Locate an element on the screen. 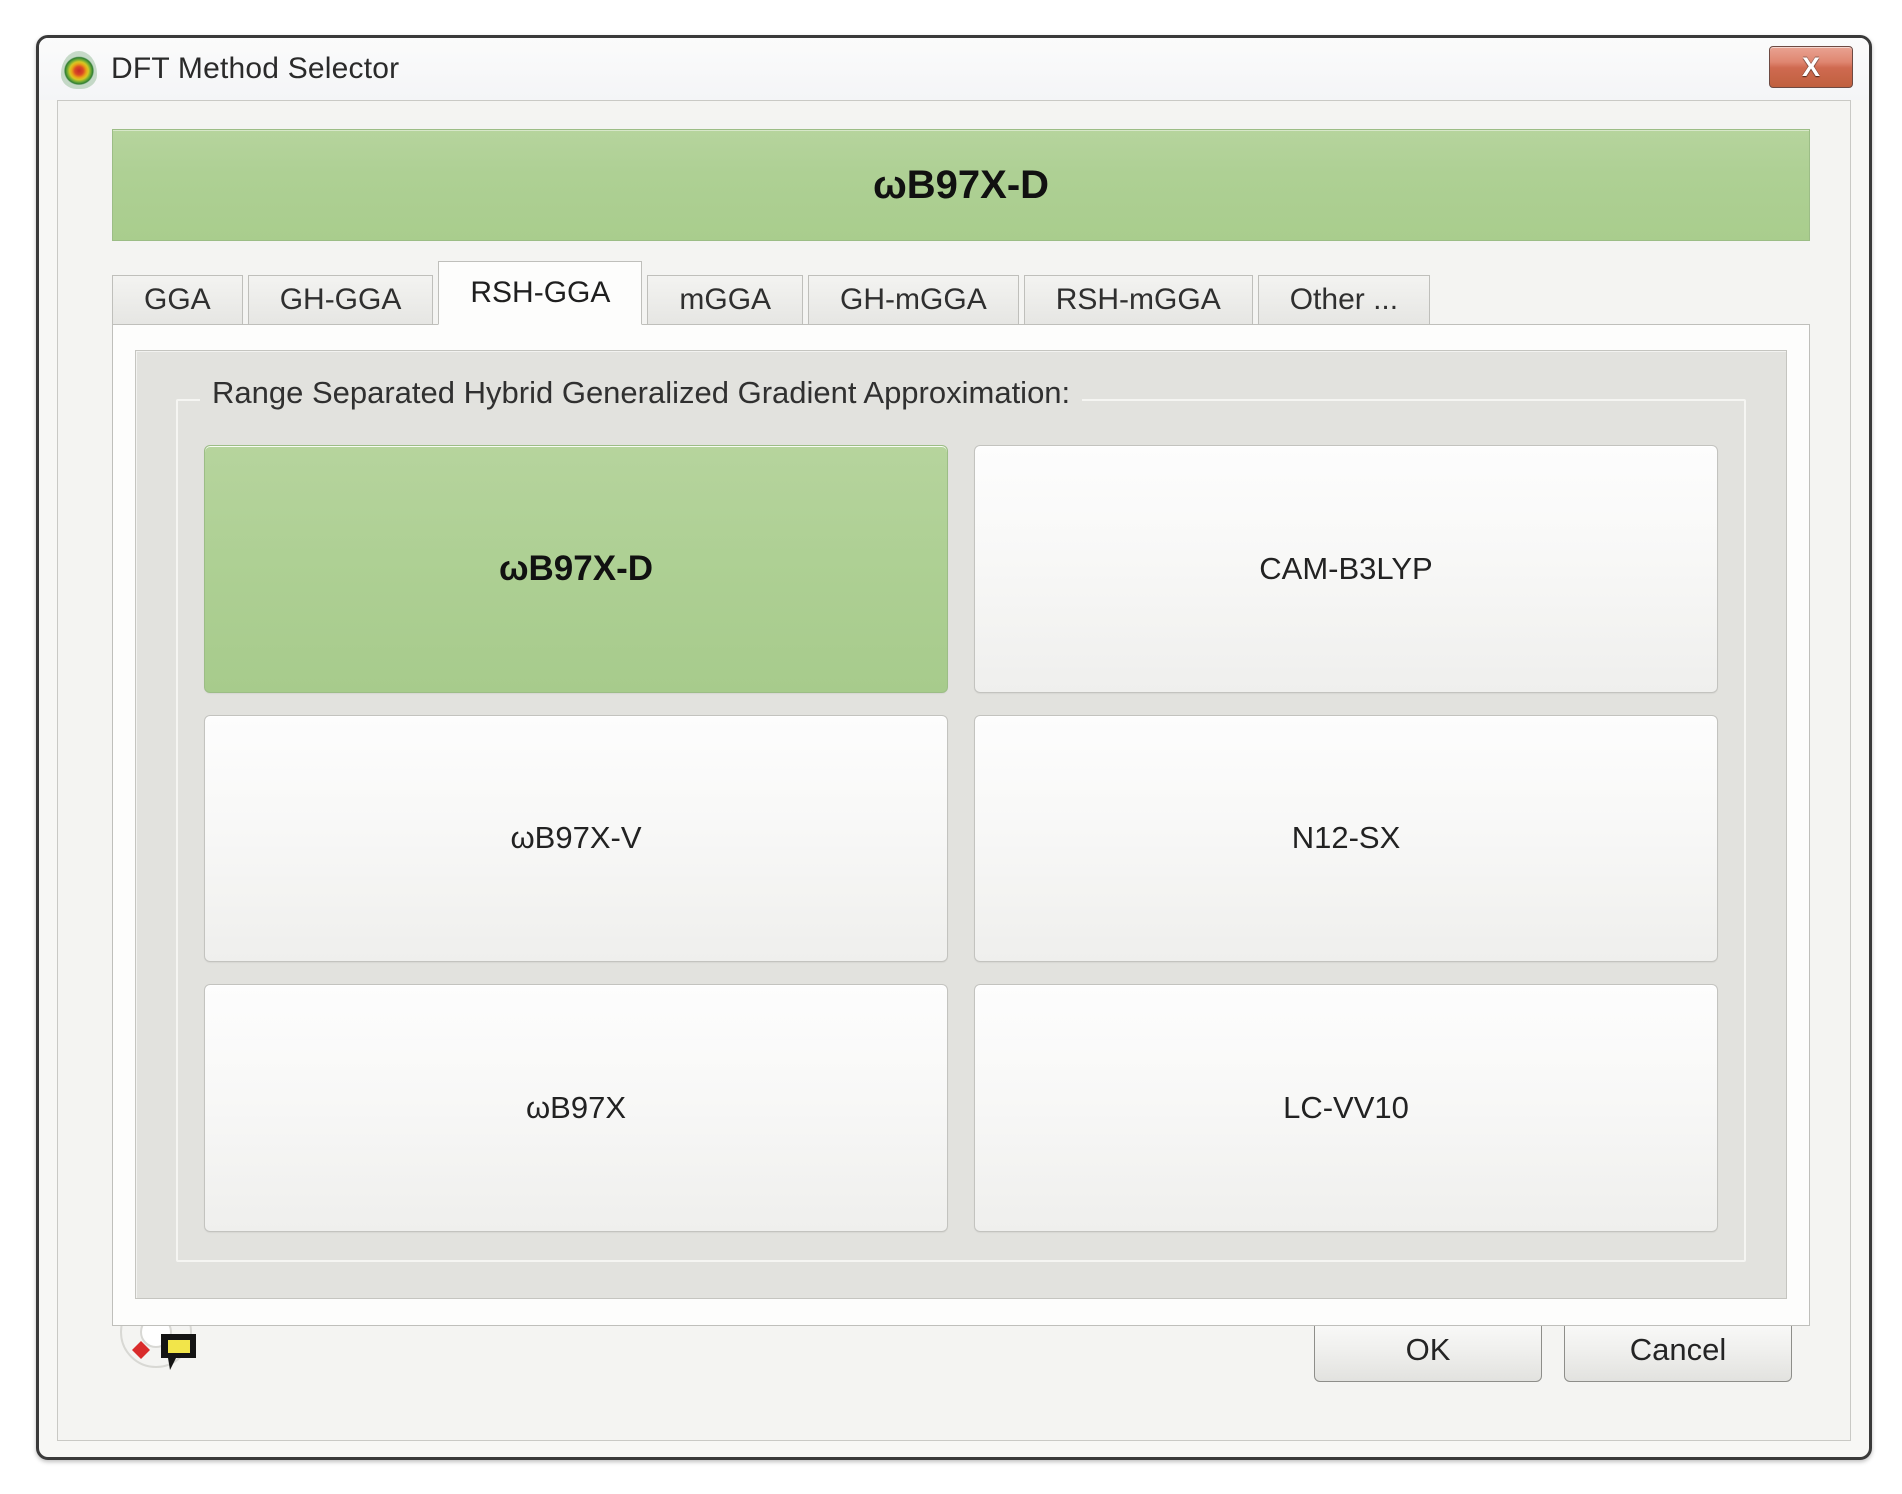 The width and height of the screenshot is (1902, 1494). selected-method-banner: ωB97X-D is located at coordinates (961, 185).